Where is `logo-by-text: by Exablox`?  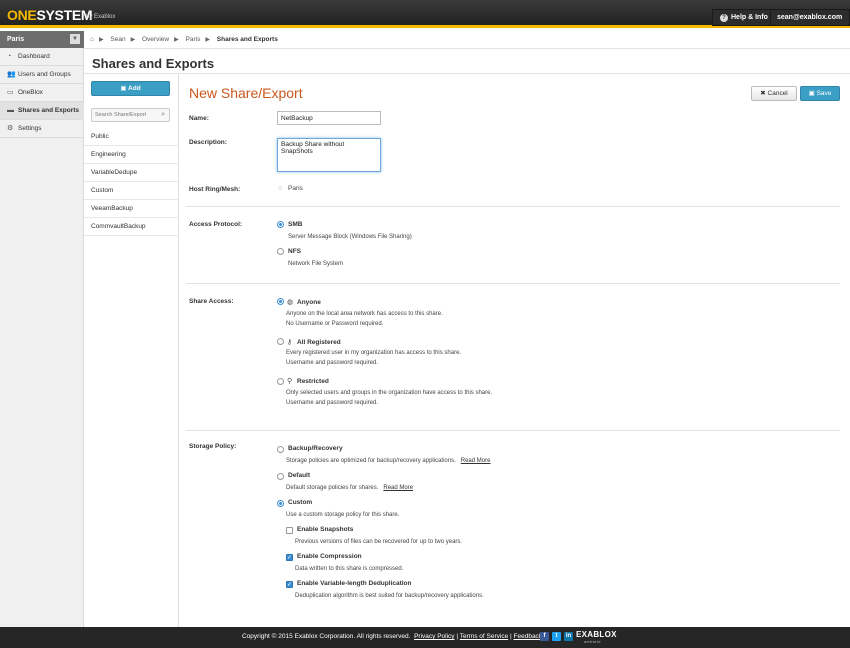 logo-by-text: by Exablox is located at coordinates (101, 17).